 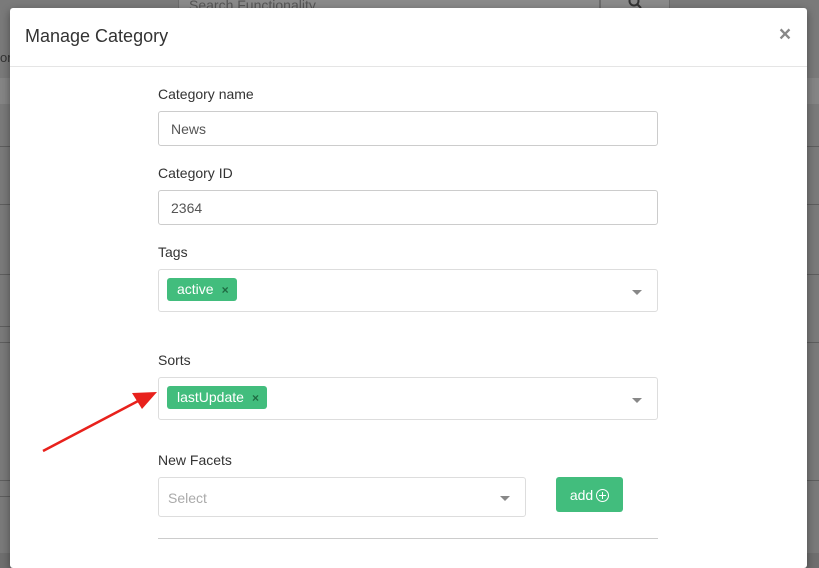 What do you see at coordinates (97, 36) in the screenshot?
I see `modal-title: Manage Category` at bounding box center [97, 36].